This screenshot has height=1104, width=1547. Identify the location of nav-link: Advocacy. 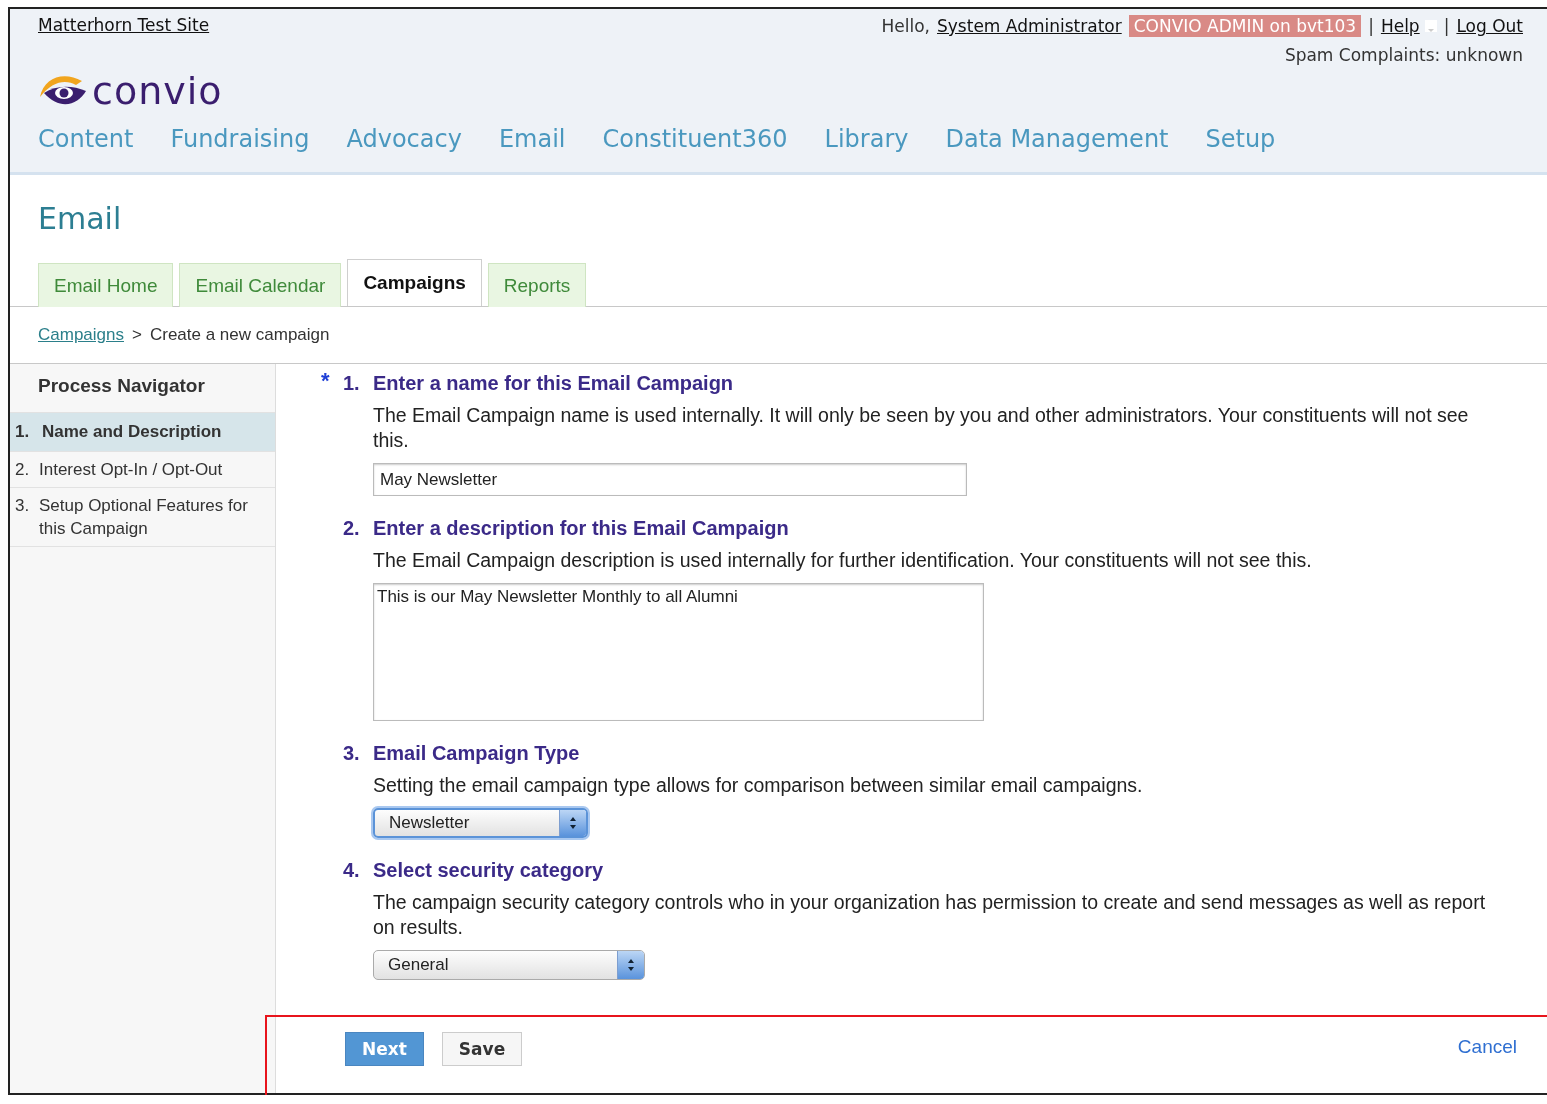
(404, 139).